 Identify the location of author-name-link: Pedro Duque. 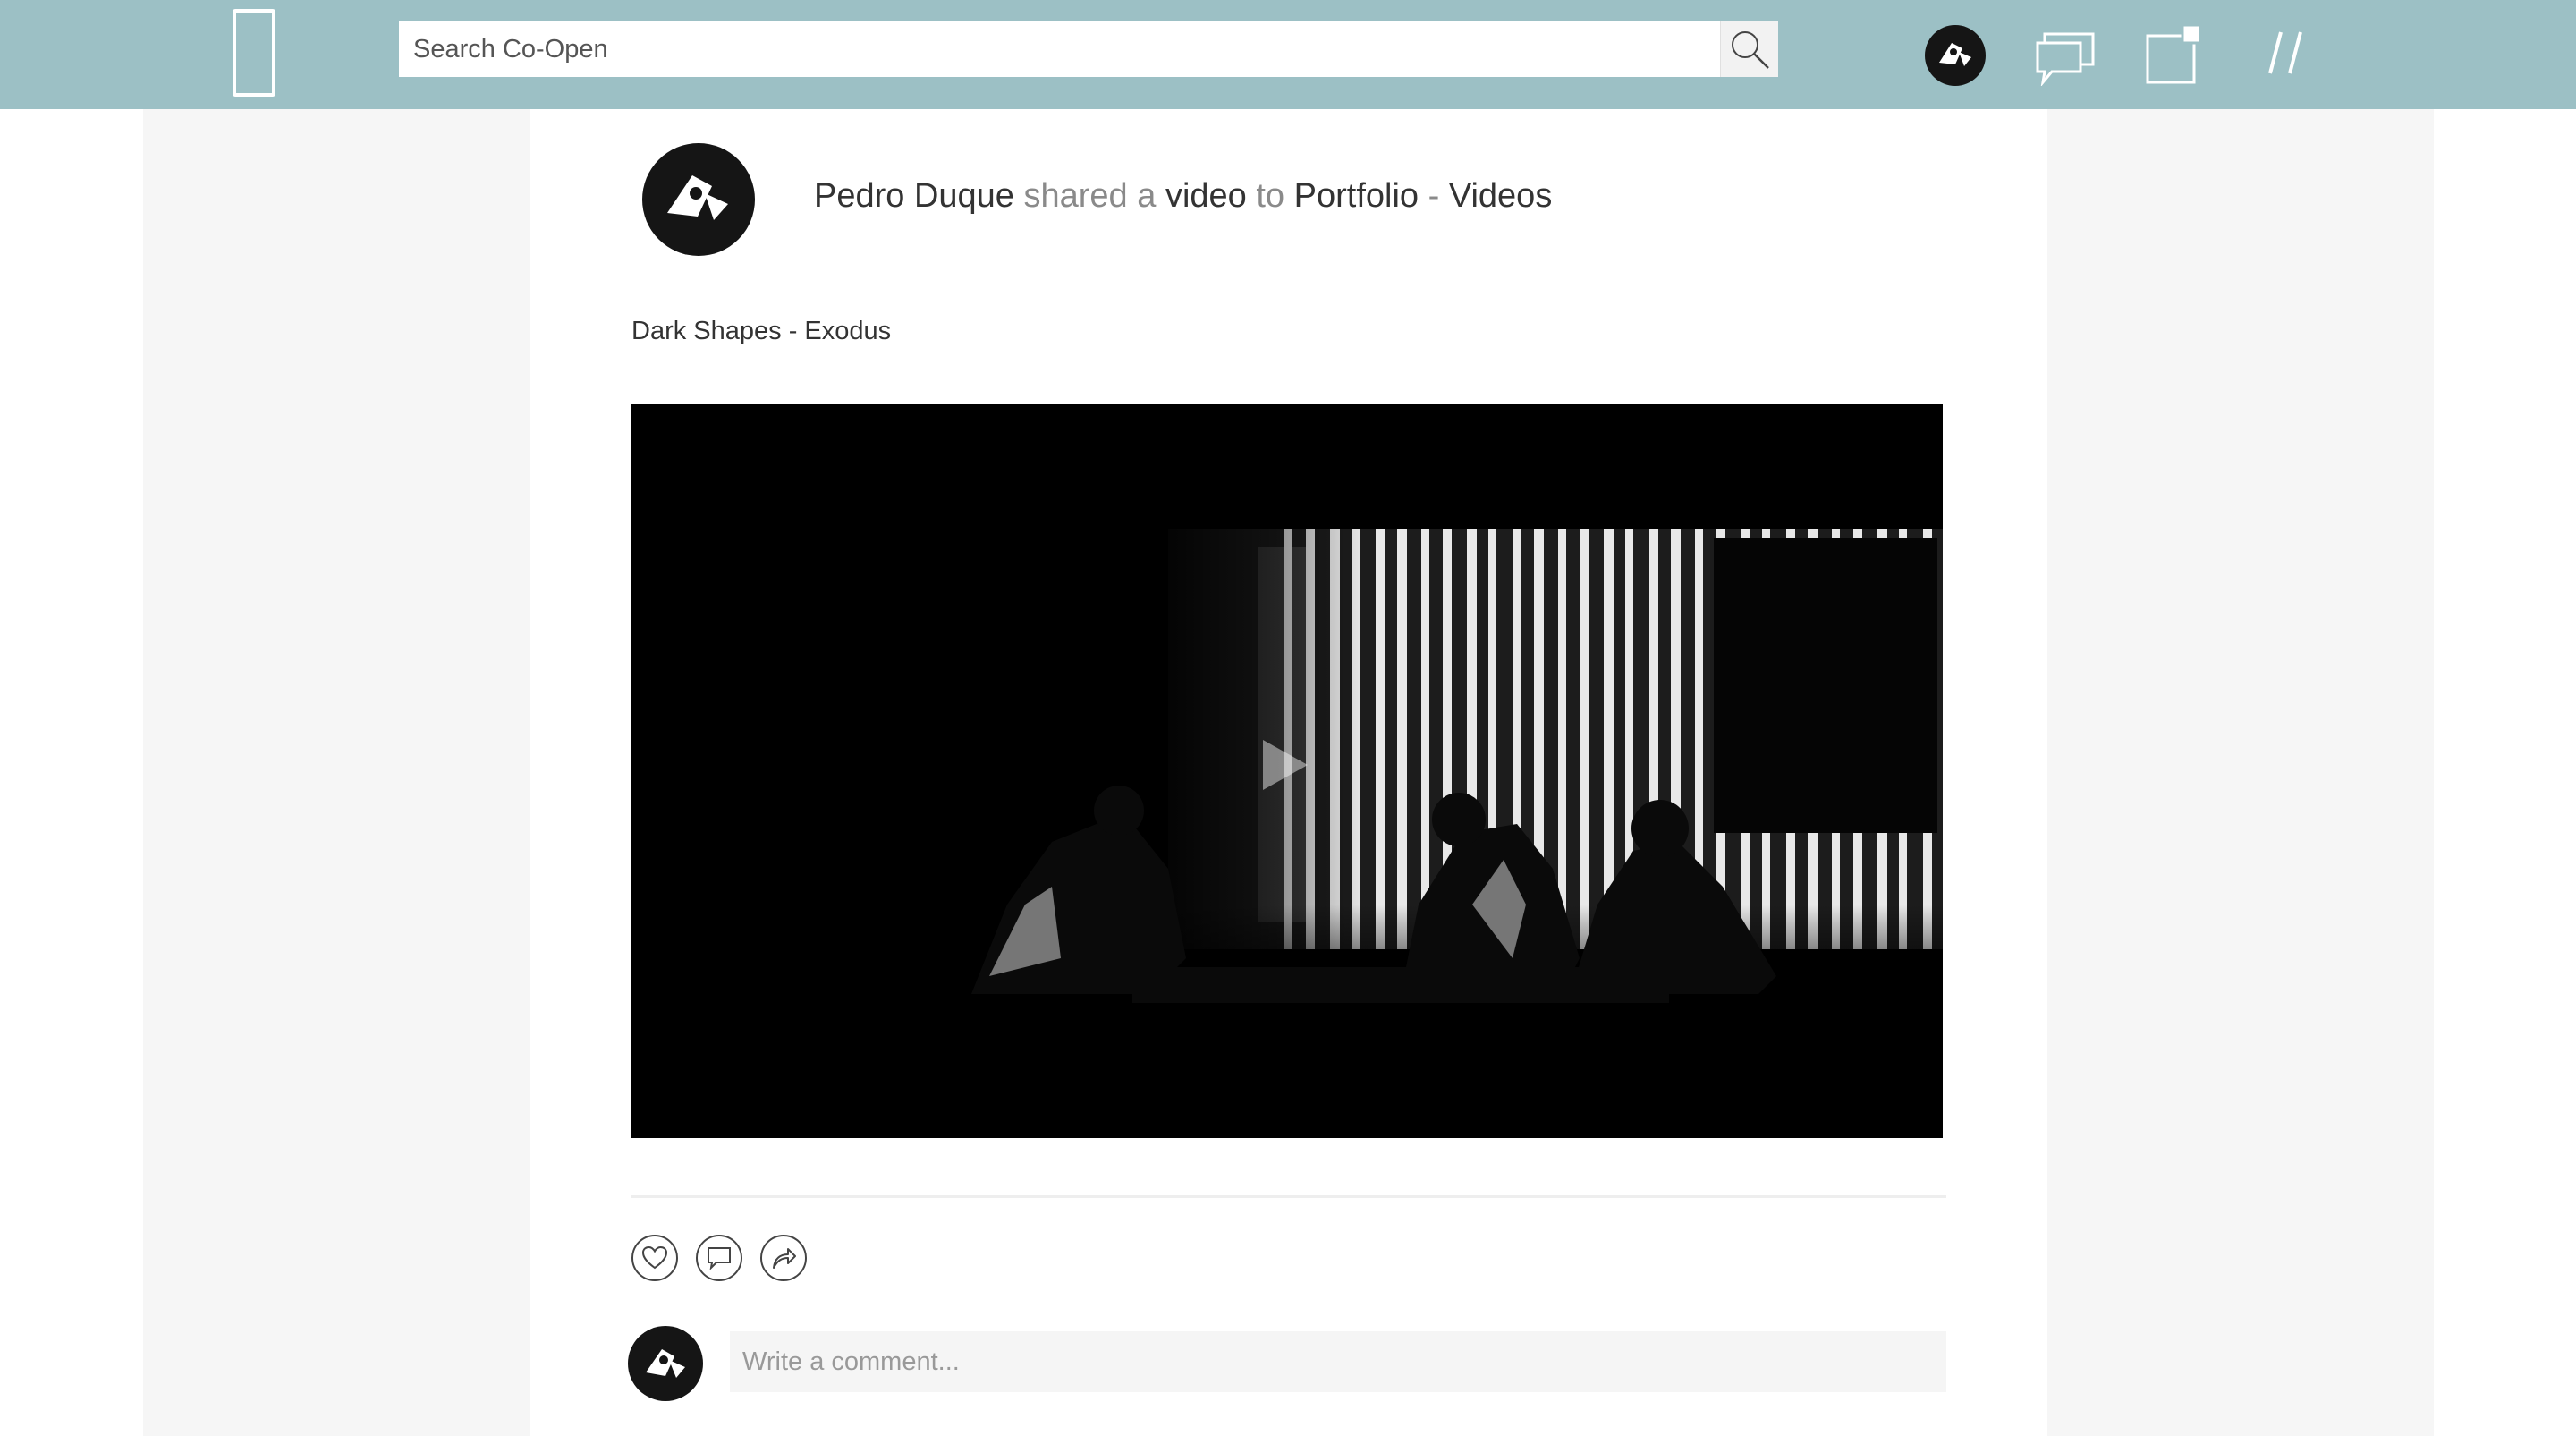
(914, 196).